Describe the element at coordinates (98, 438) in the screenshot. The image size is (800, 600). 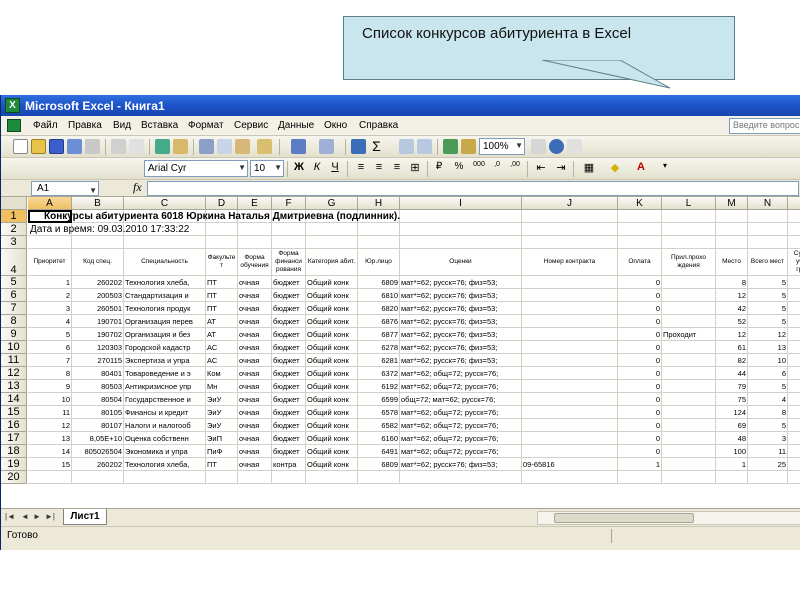
I see `table-cell: 8,05E+10` at that location.